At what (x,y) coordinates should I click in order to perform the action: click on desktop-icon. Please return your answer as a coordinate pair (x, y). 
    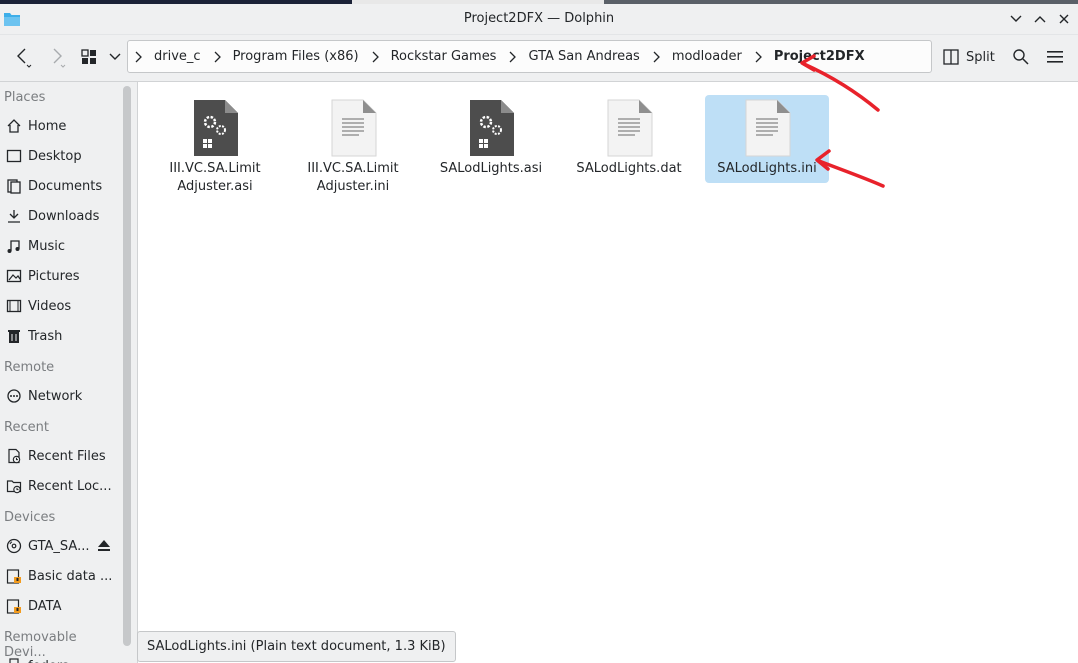
    Looking at the image, I should click on (14, 156).